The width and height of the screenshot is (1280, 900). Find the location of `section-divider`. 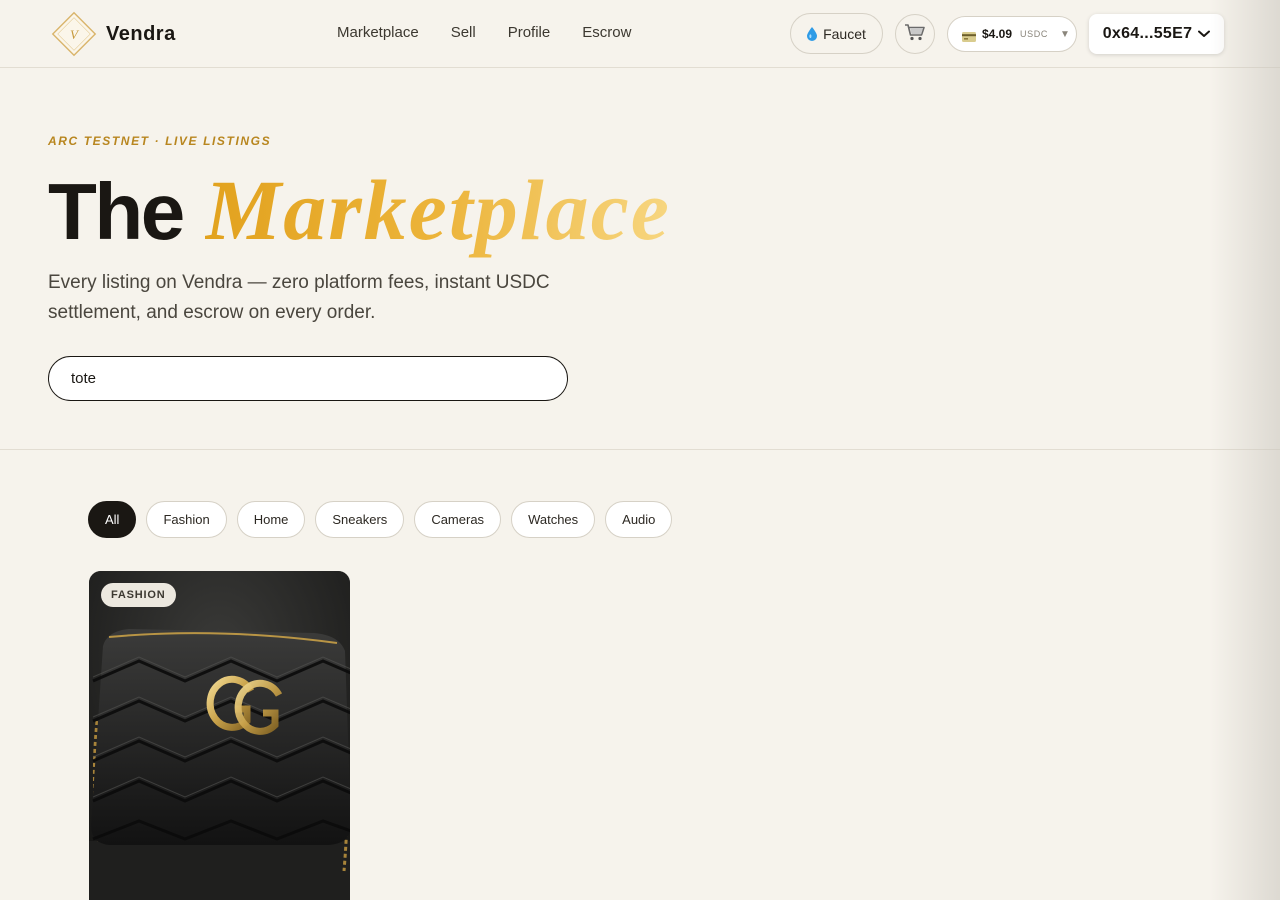

section-divider is located at coordinates (640, 449).